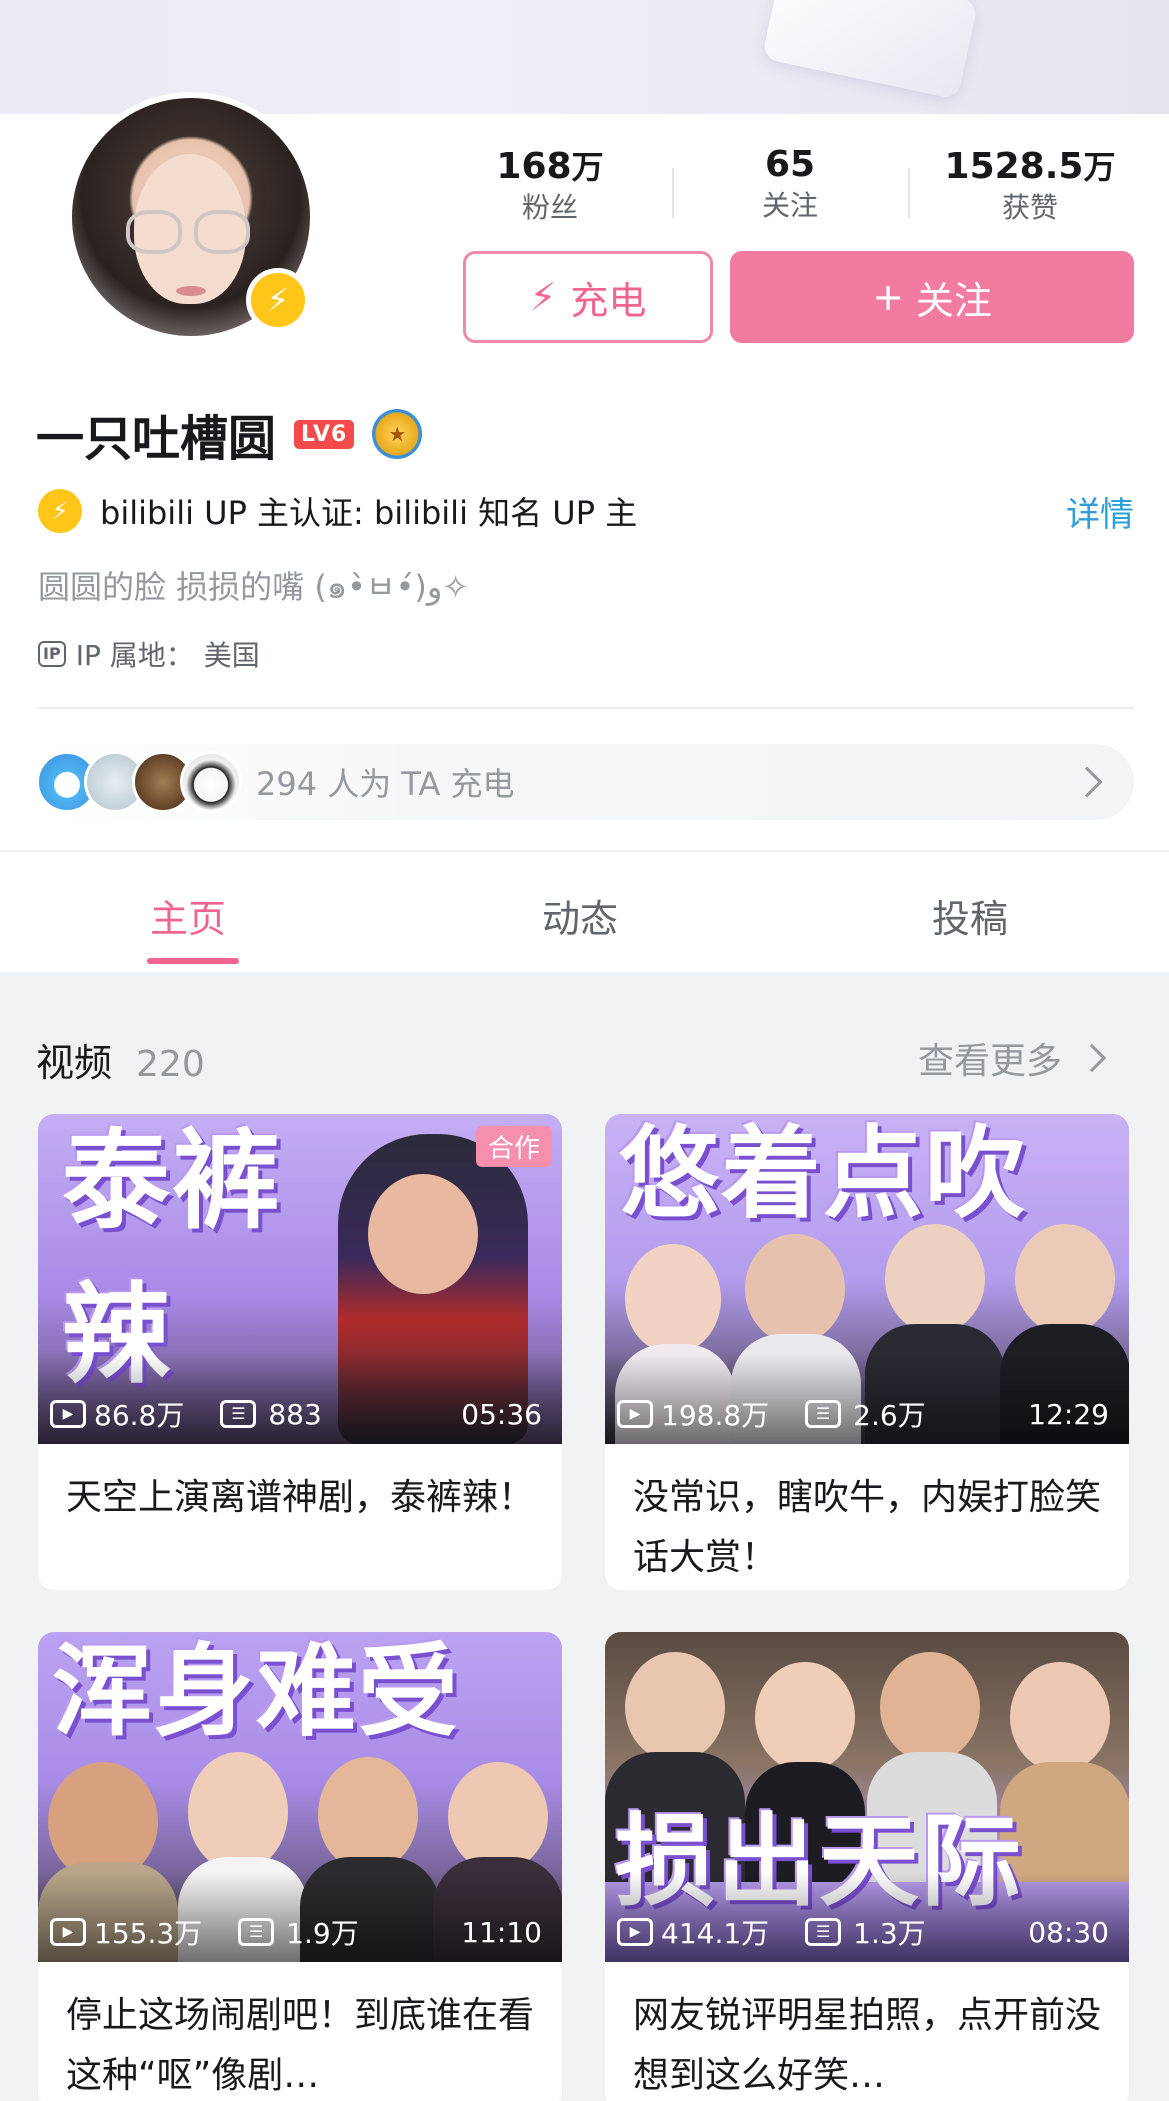 This screenshot has width=1169, height=2101. Describe the element at coordinates (211, 782) in the screenshot. I see `charger-avatar` at that location.